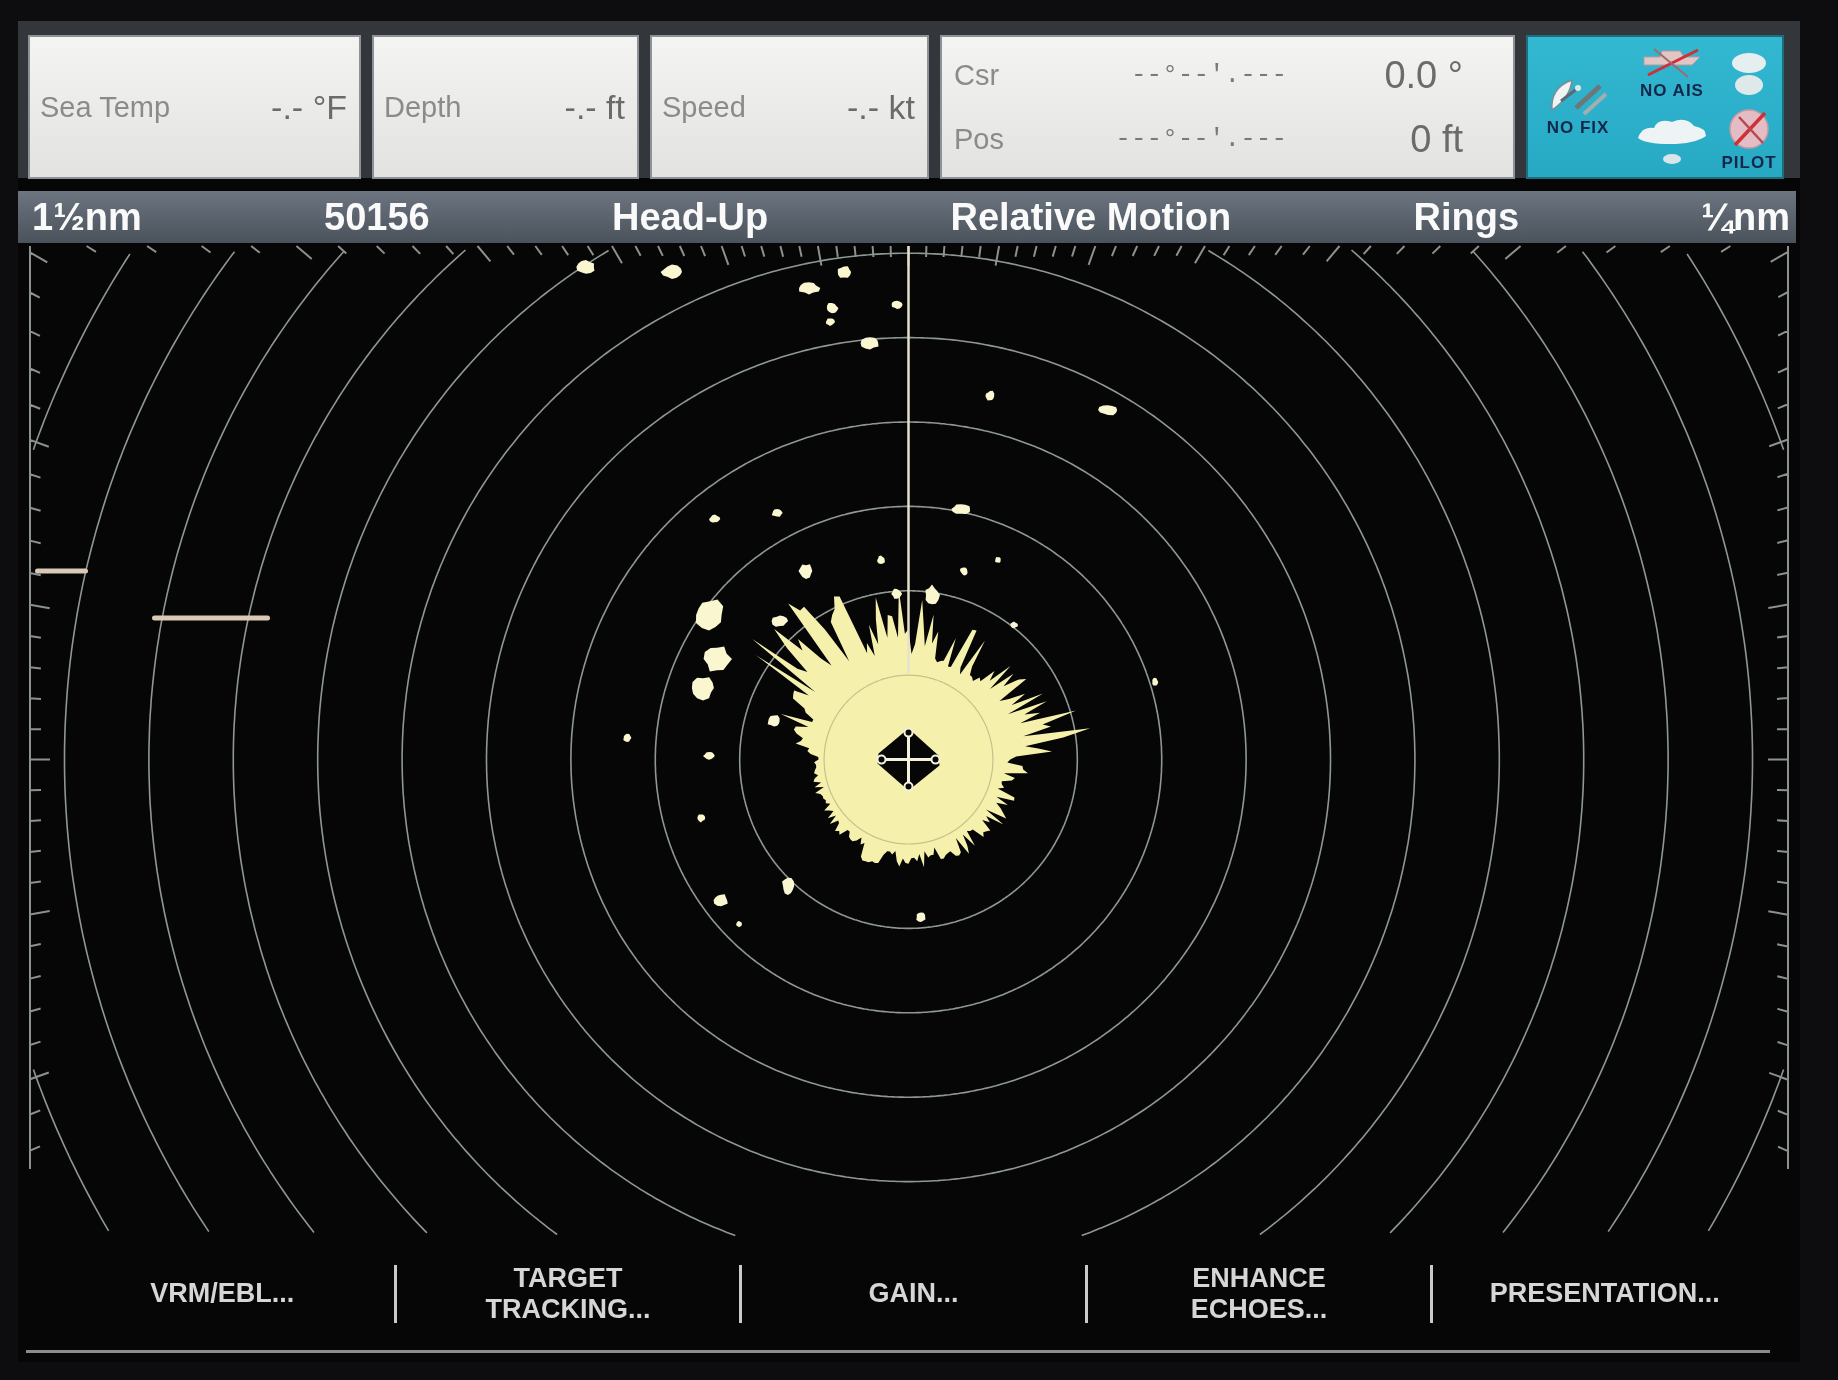 This screenshot has height=1380, width=1838. I want to click on stacked-discs-icon, so click(1749, 74).